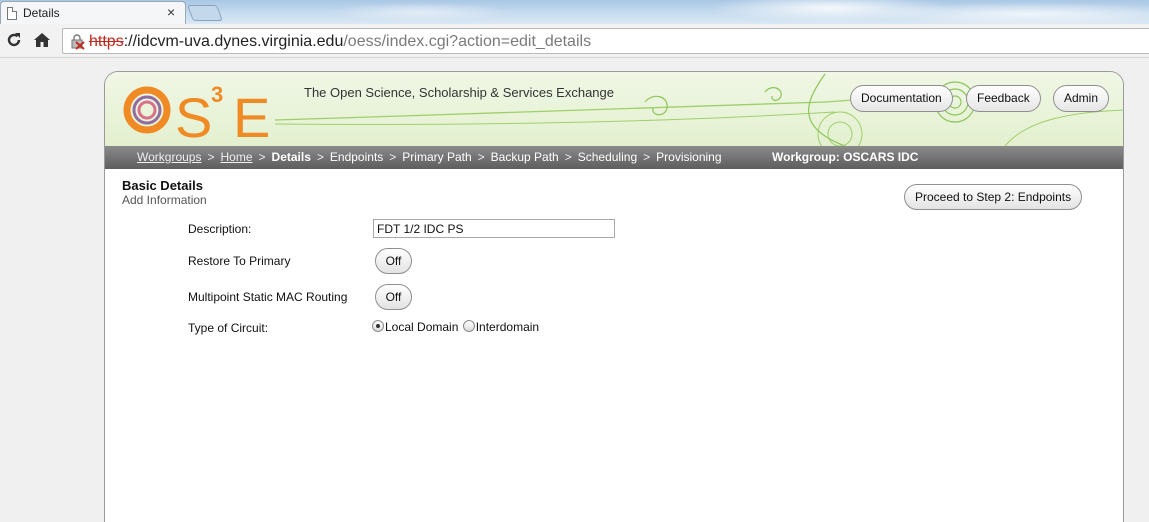  What do you see at coordinates (507, 327) in the screenshot?
I see `interdomain-label: Interdomain` at bounding box center [507, 327].